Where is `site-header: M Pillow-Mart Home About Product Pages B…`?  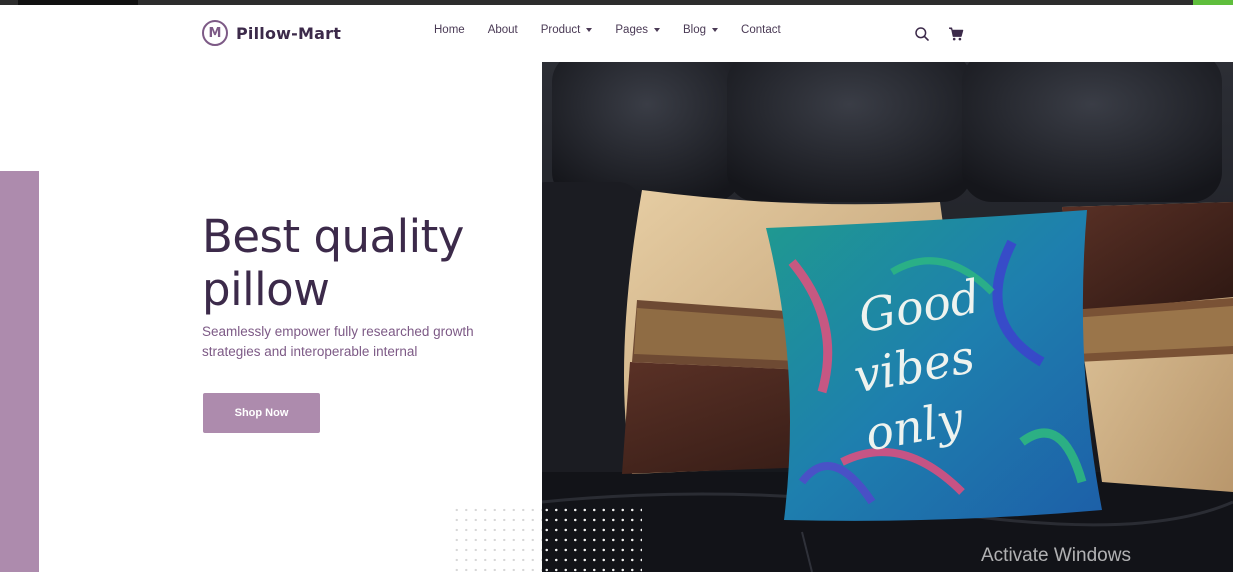 site-header: M Pillow-Mart Home About Product Pages B… is located at coordinates (616, 33).